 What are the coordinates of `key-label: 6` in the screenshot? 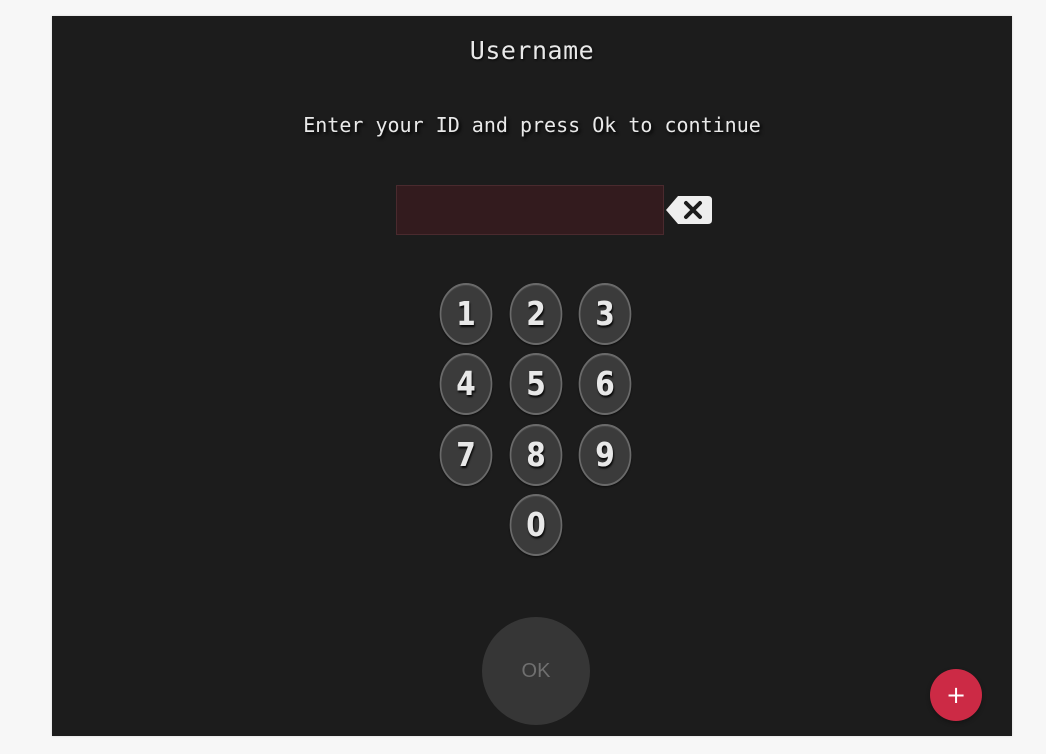 It's located at (605, 383).